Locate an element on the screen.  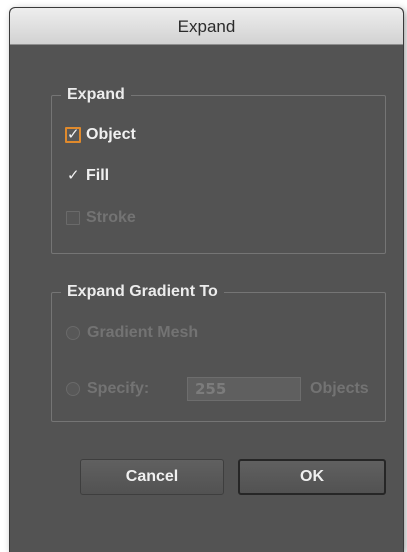
objects-label: Objects is located at coordinates (339, 388).